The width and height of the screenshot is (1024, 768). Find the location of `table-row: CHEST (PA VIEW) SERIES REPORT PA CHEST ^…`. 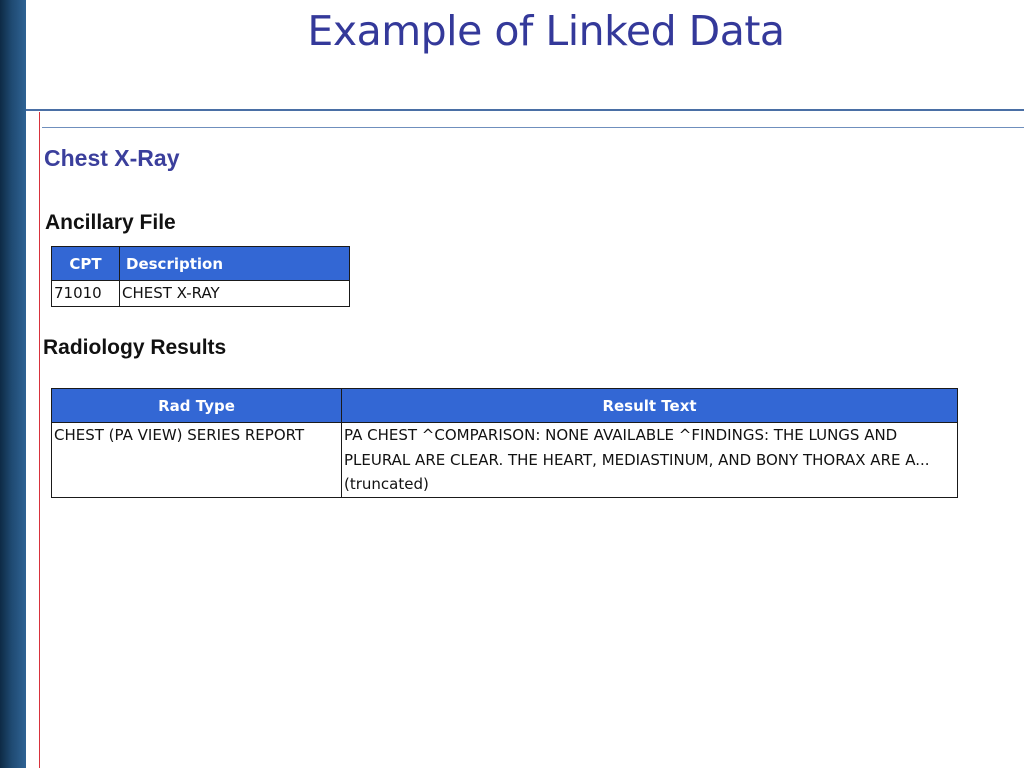

table-row: CHEST (PA VIEW) SERIES REPORT PA CHEST ^… is located at coordinates (504, 460).